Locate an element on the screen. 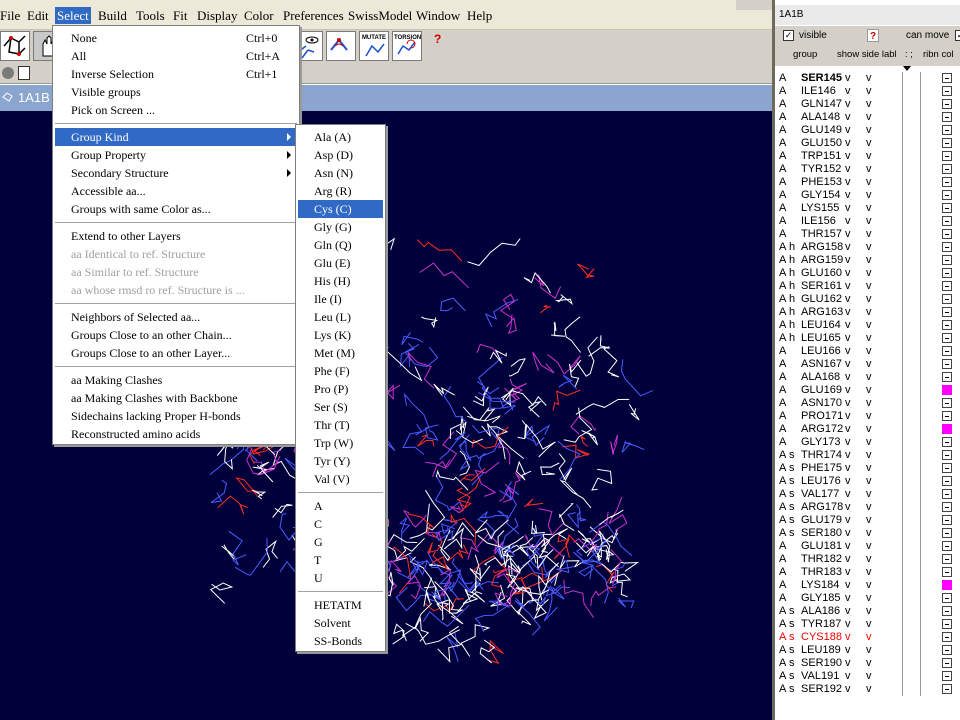 Image resolution: width=960 pixels, height=720 pixels. menu-help: Help is located at coordinates (479, 15).